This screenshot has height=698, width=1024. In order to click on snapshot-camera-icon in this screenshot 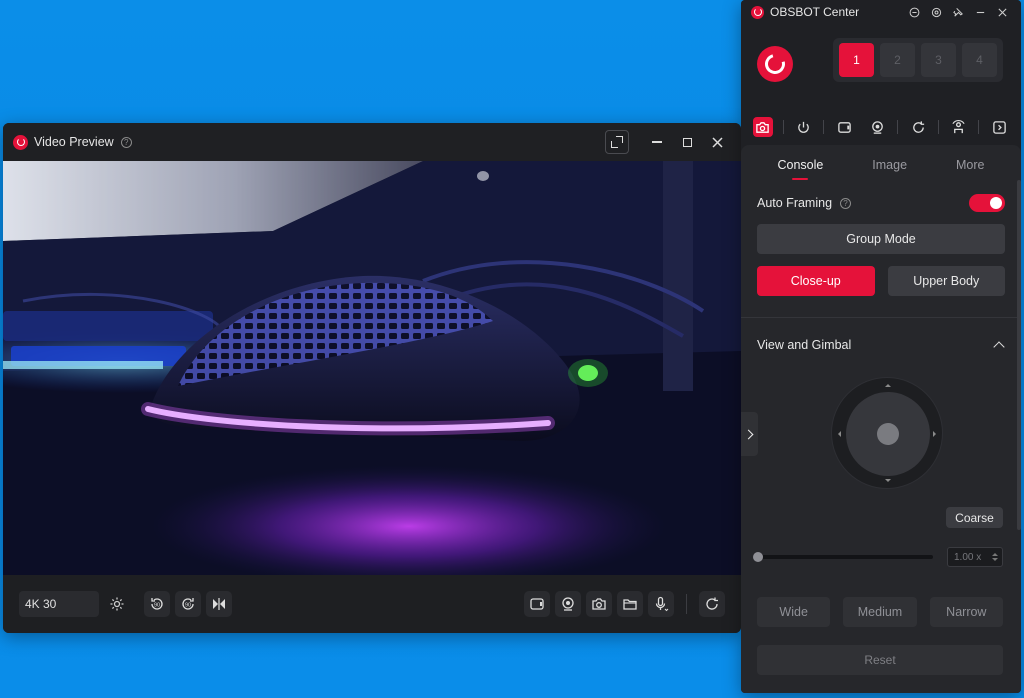, I will do `click(599, 604)`.